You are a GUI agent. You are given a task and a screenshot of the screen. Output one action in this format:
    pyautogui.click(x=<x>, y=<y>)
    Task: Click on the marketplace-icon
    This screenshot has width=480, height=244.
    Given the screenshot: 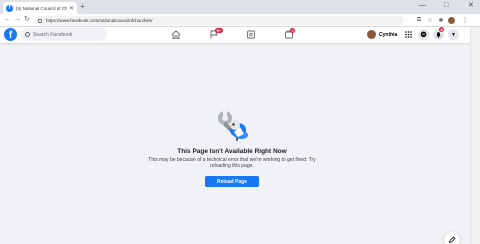 What is the action you would take?
    pyautogui.click(x=251, y=34)
    